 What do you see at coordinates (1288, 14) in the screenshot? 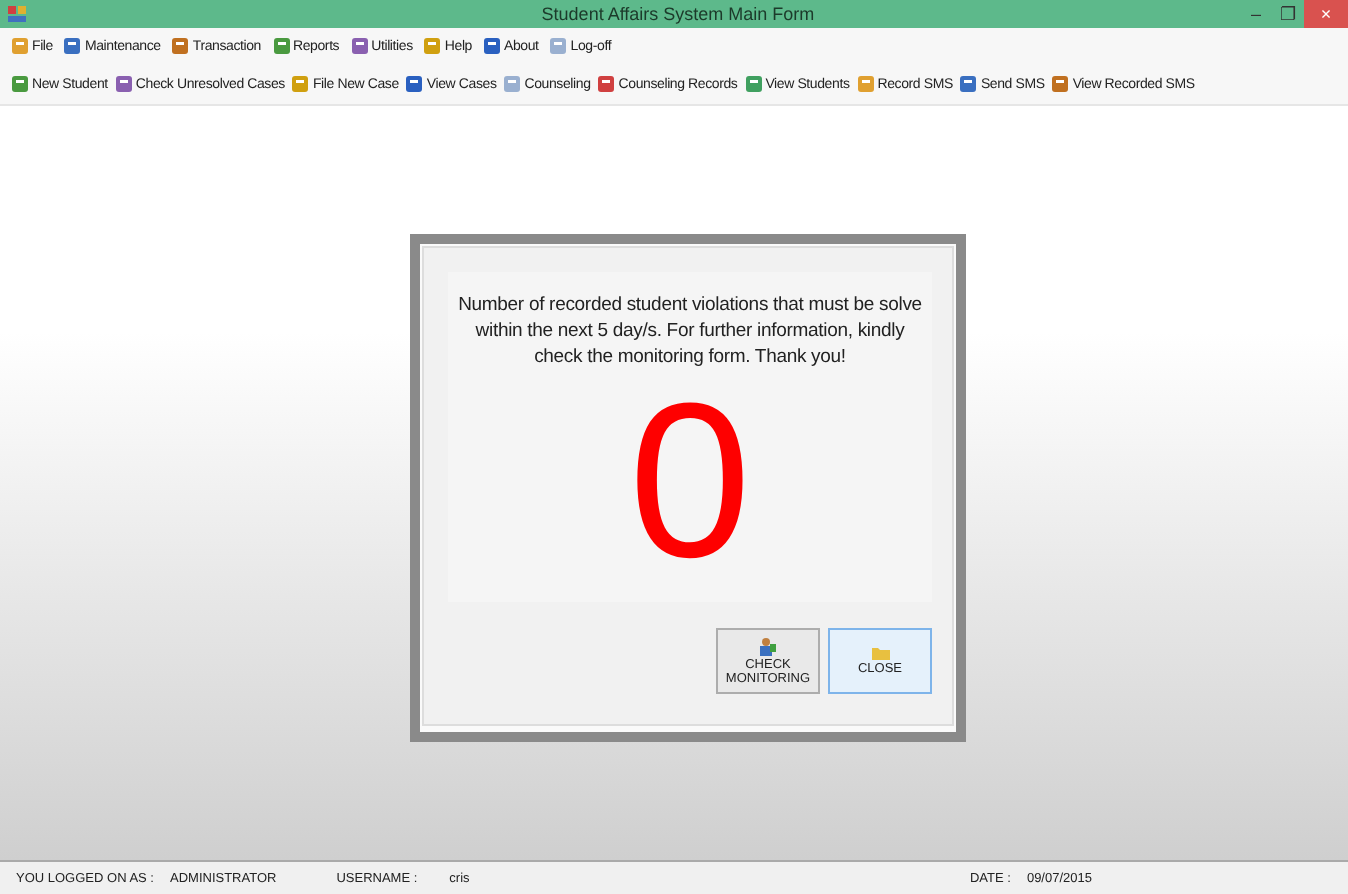
I see `maximize-button: ❐` at bounding box center [1288, 14].